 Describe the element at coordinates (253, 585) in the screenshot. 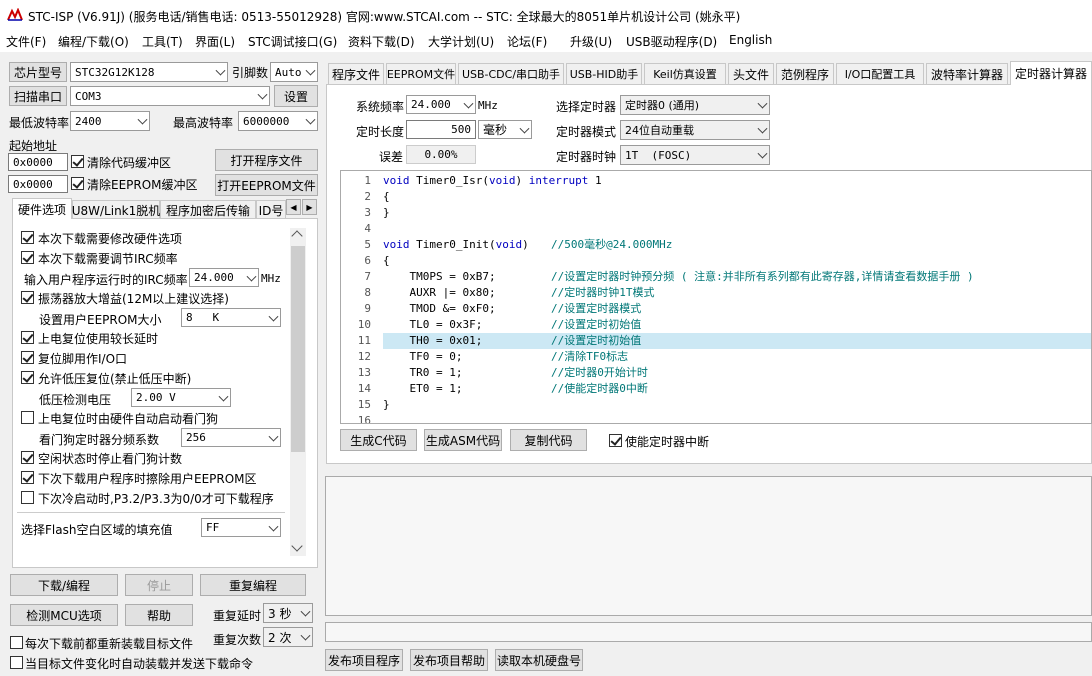

I see `repeat-program-button: 重复编程` at that location.